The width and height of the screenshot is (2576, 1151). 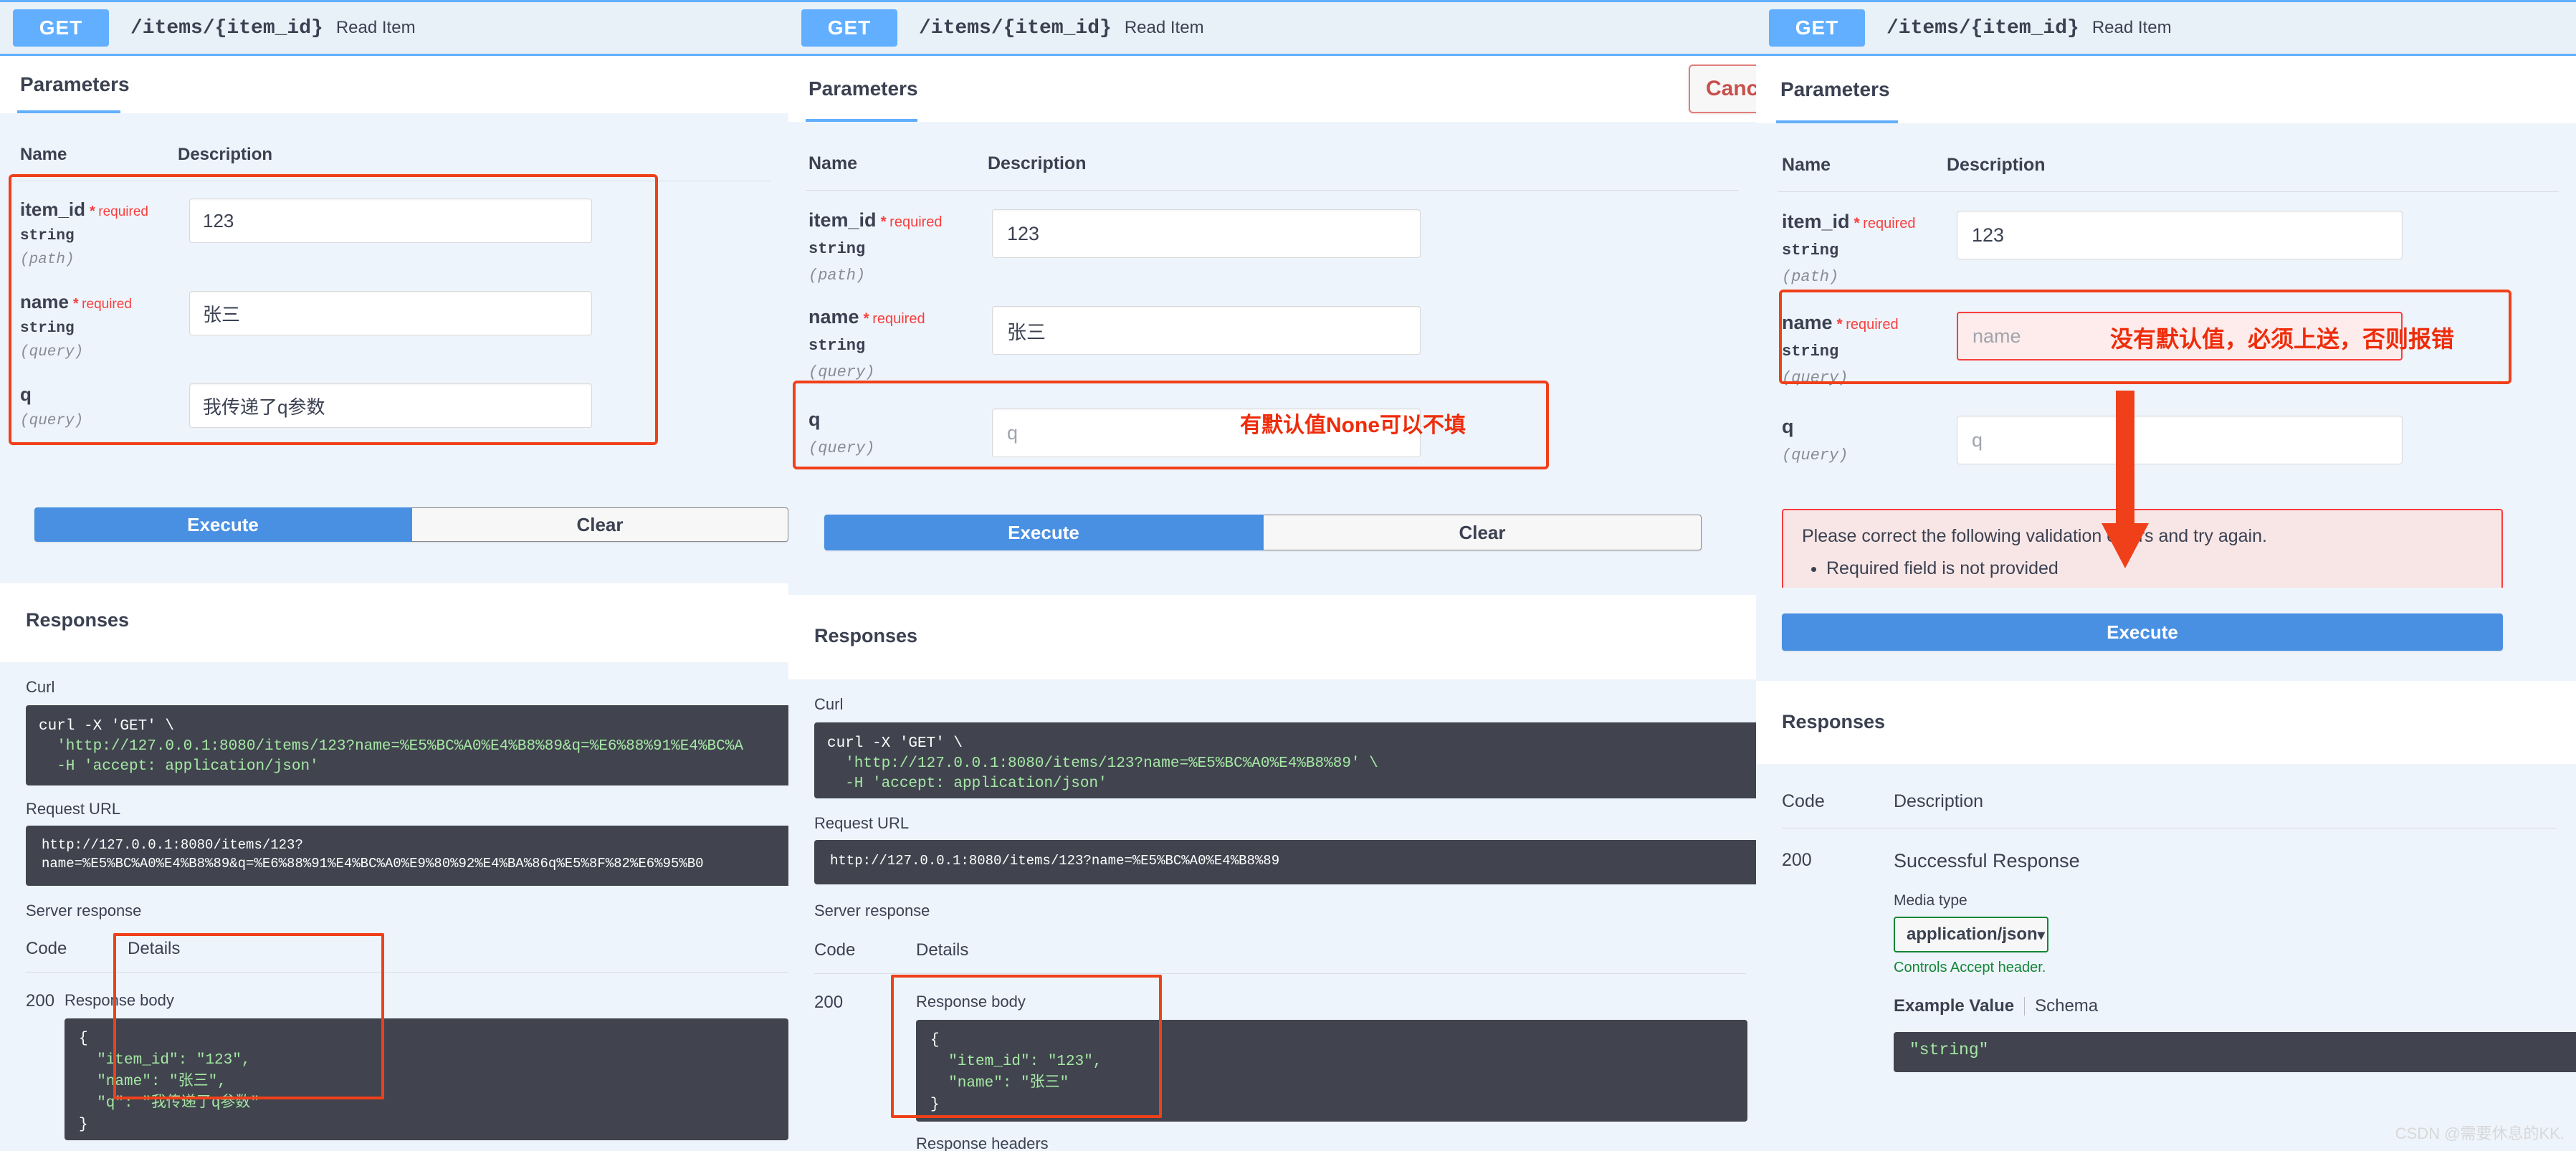 I want to click on param-row-q: q (query) 我传递了q参数, so click(x=394, y=394).